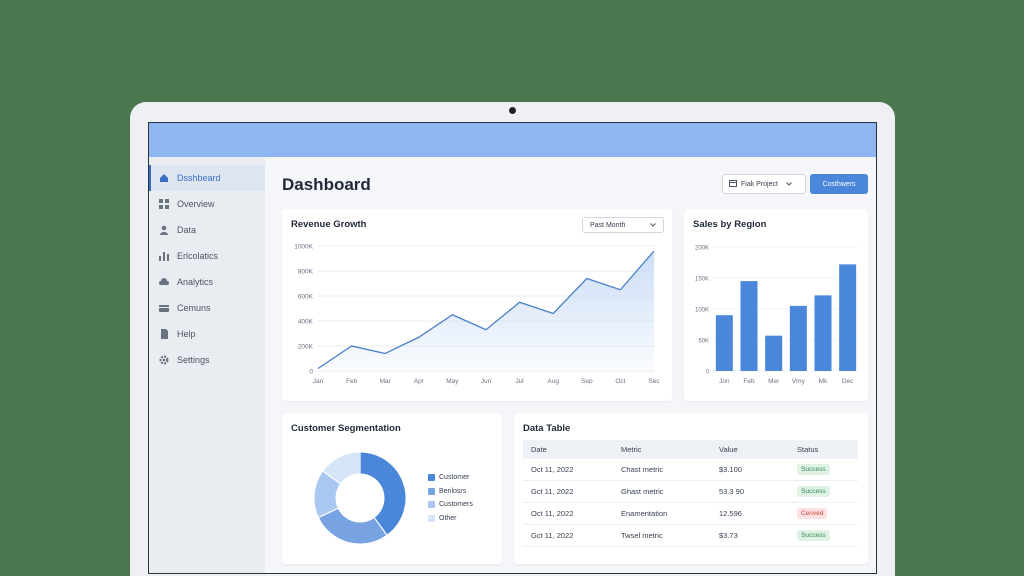 The width and height of the screenshot is (1024, 576). I want to click on sidebar-item-cemuns: Cemuns, so click(207, 308).